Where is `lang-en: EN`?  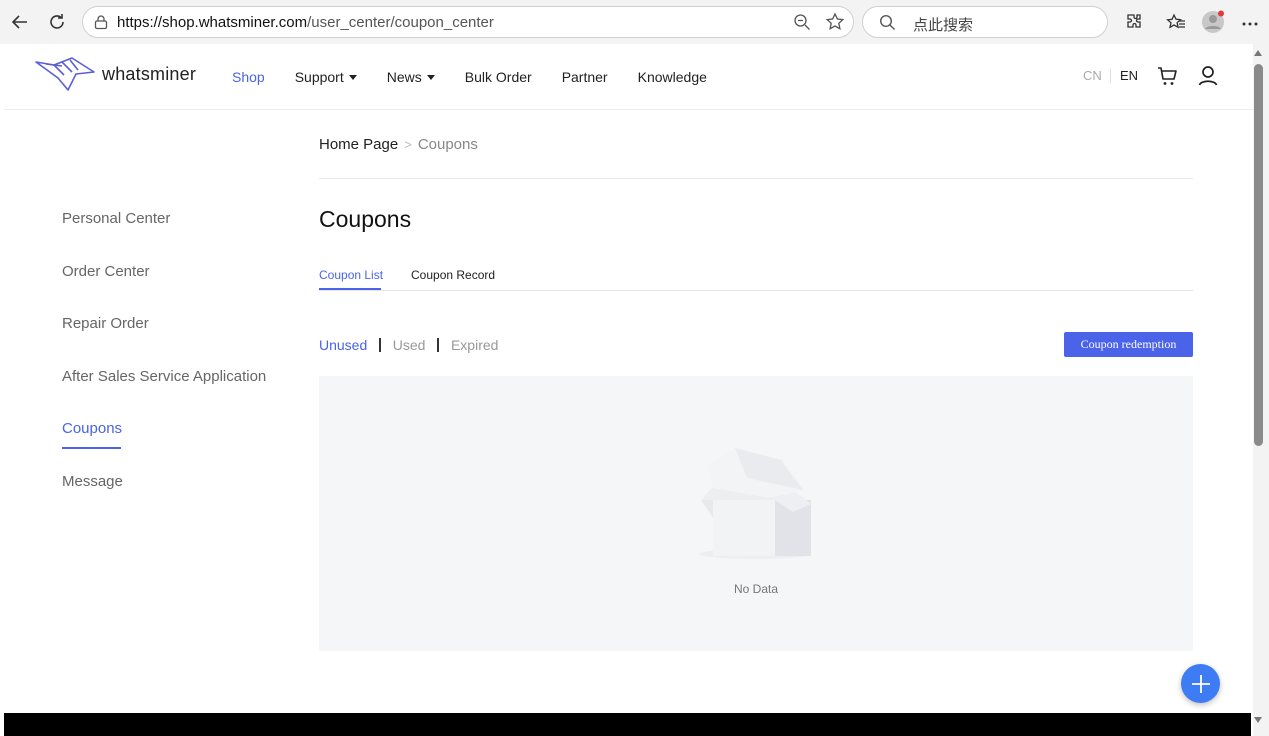
lang-en: EN is located at coordinates (1129, 75).